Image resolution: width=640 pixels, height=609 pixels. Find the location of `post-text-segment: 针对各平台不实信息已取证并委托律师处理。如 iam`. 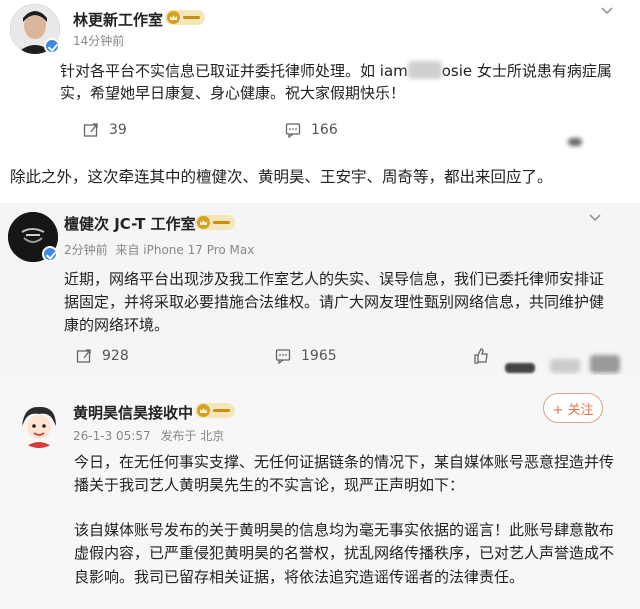

post-text-segment: 针对各平台不实信息已取证并委托律师处理。如 iam is located at coordinates (234, 71).